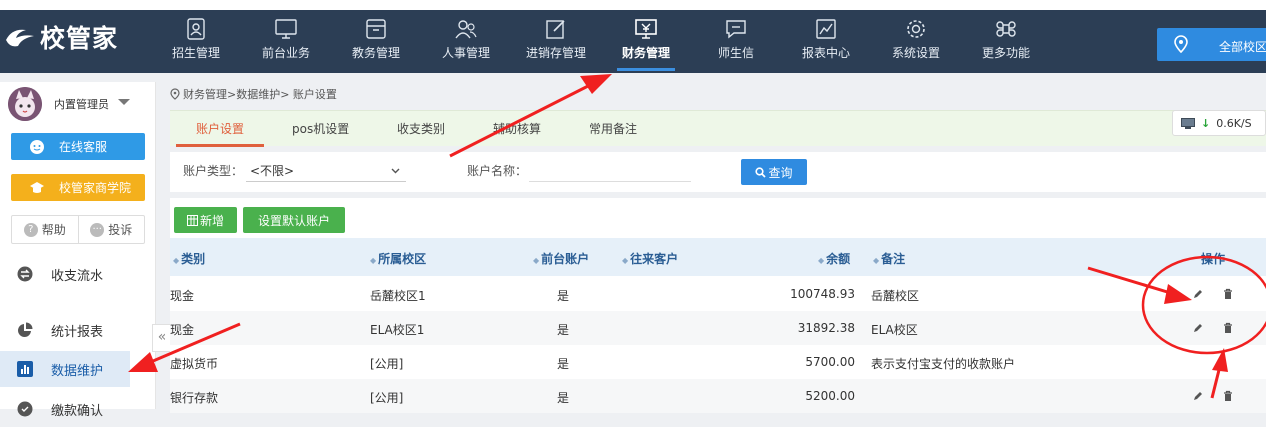 This screenshot has height=427, width=1266. What do you see at coordinates (111, 229) in the screenshot?
I see `complain-button: ··· 投诉` at bounding box center [111, 229].